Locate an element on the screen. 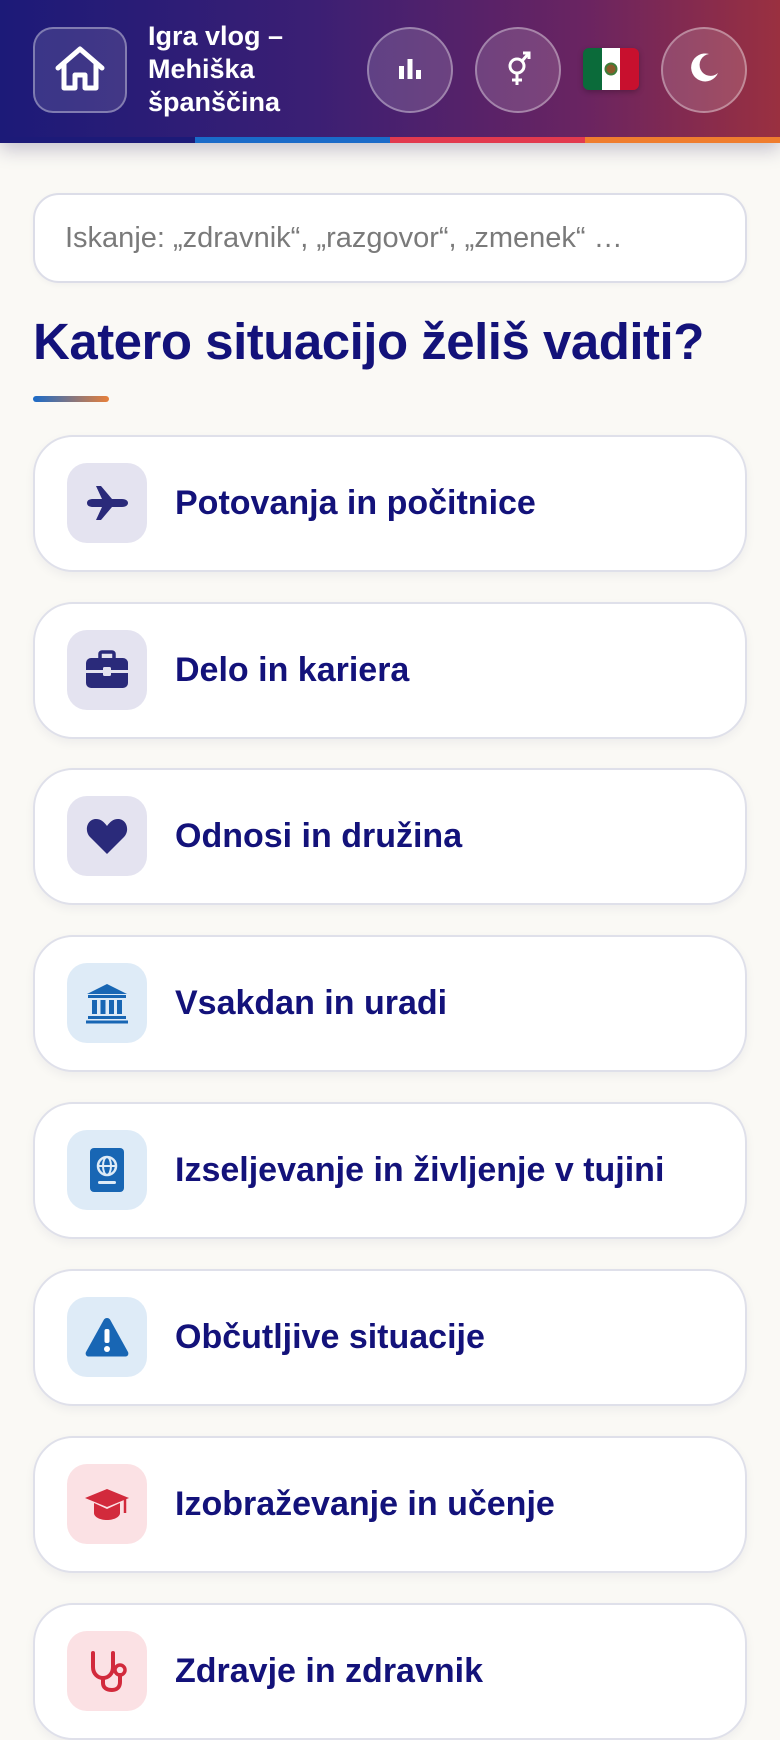 This screenshot has width=780, height=1740. category-label: Potovanja in počitnice is located at coordinates (355, 503).